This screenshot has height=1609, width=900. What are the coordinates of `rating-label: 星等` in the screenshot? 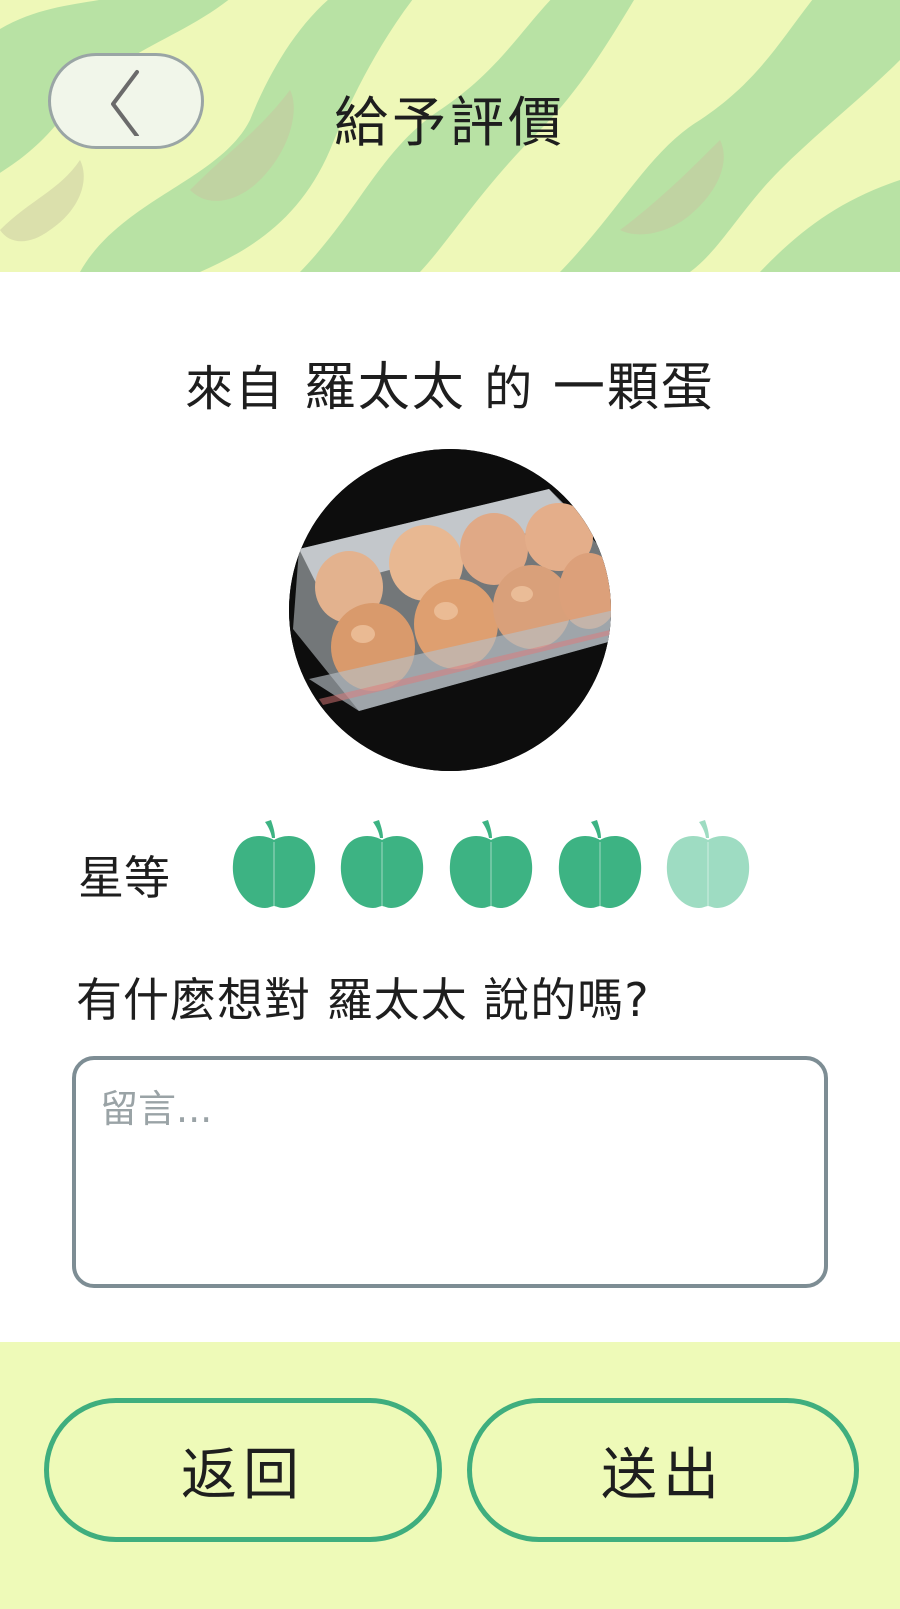 It's located at (124, 878).